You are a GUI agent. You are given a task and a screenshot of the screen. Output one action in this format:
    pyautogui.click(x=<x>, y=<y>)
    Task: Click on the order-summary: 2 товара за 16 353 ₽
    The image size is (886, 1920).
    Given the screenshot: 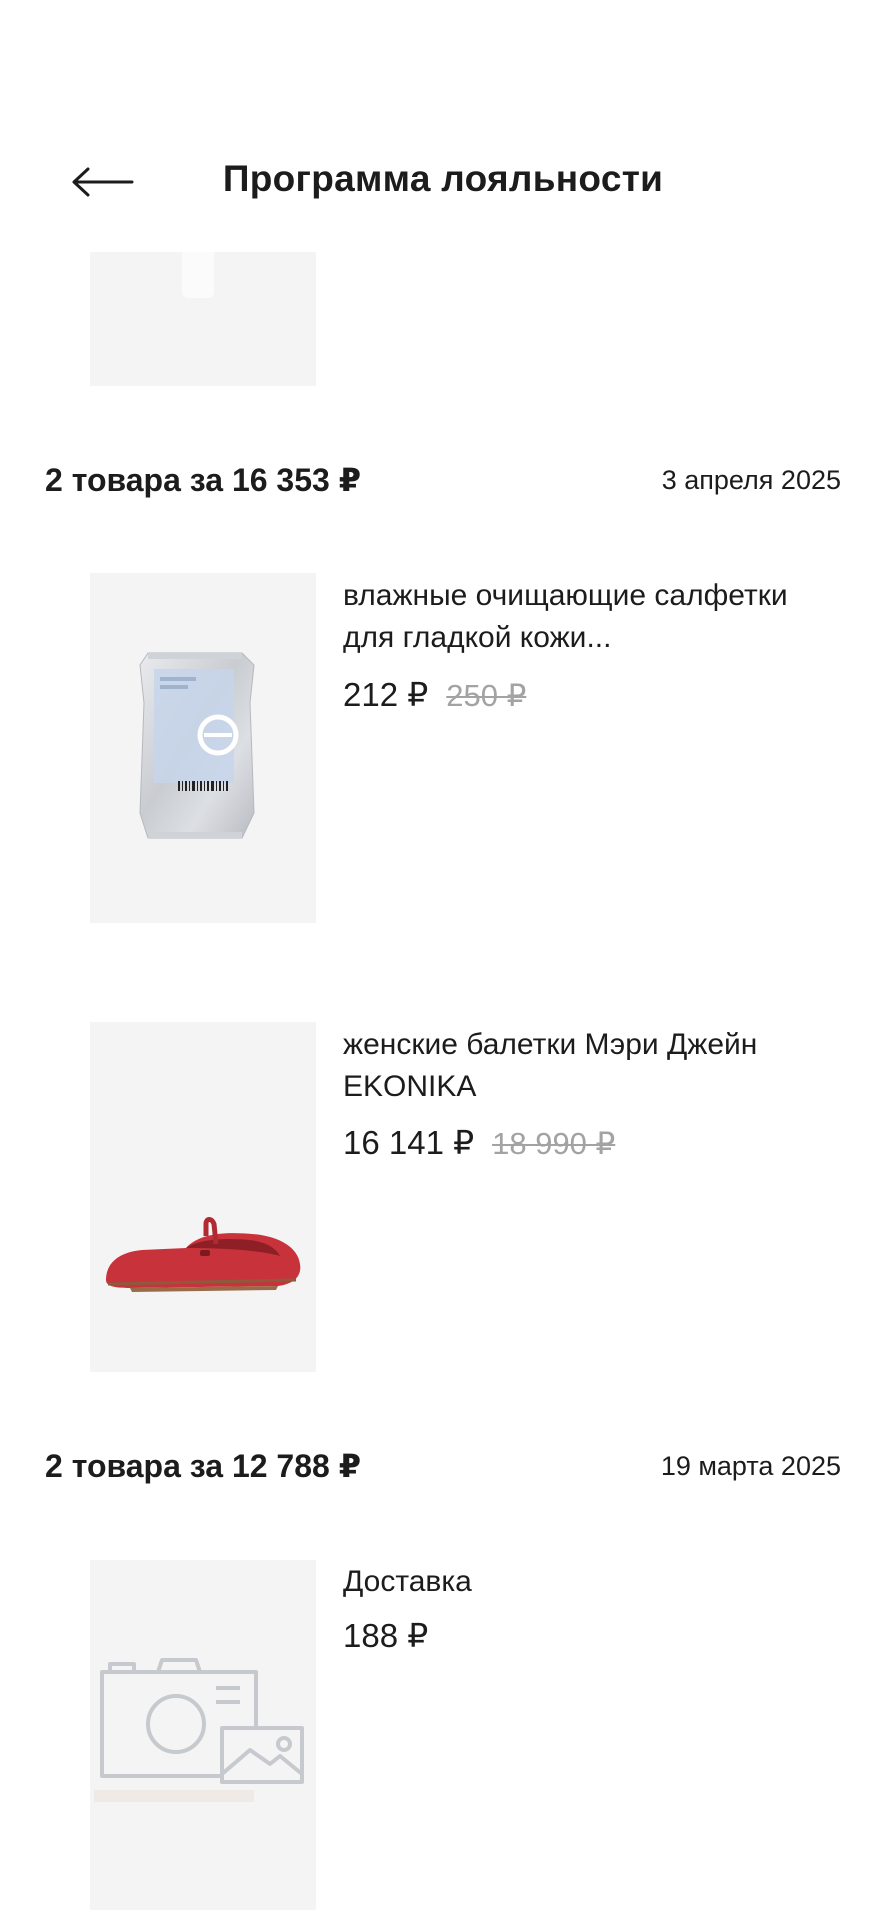 What is the action you would take?
    pyautogui.click(x=203, y=480)
    